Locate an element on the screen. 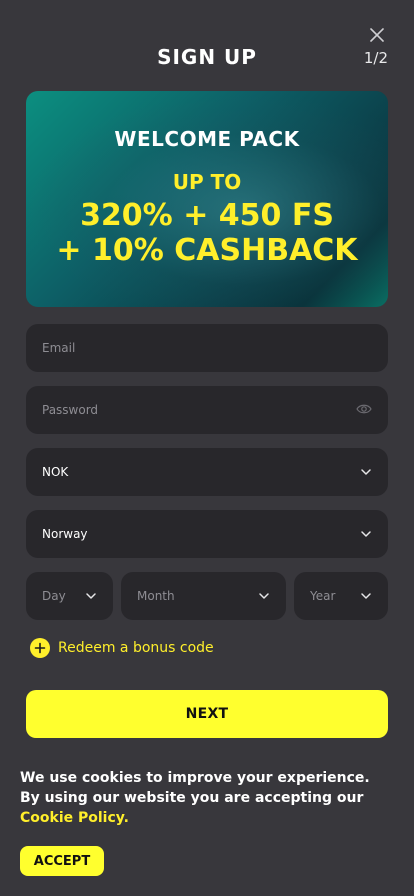 The height and width of the screenshot is (896, 414). step-indicator: 1/2 is located at coordinates (375, 58).